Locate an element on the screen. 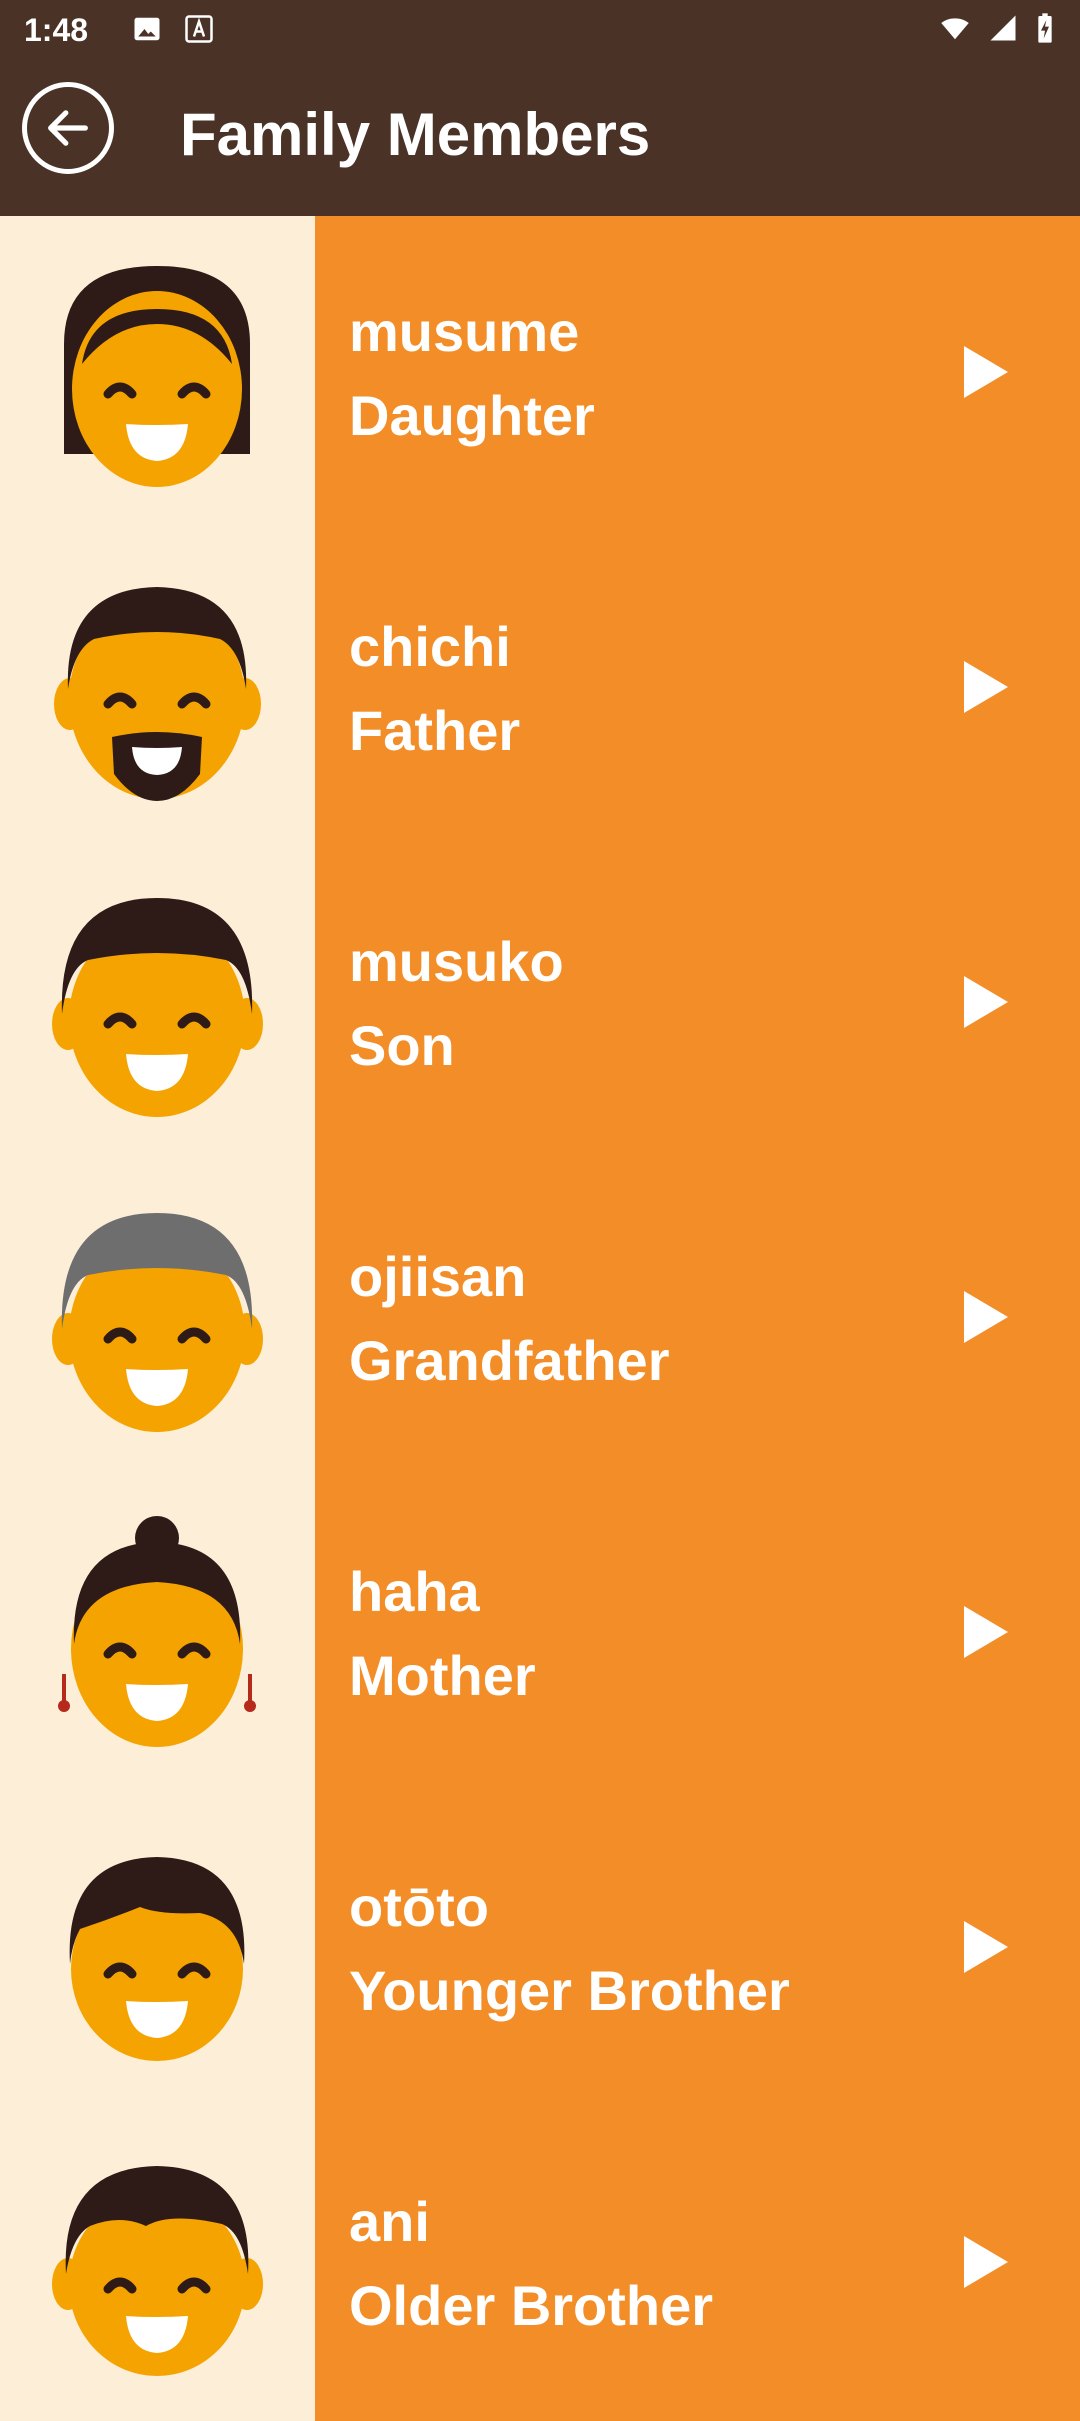 The width and height of the screenshot is (1080, 2421). older-brother-face-icon is located at coordinates (157, 2271).